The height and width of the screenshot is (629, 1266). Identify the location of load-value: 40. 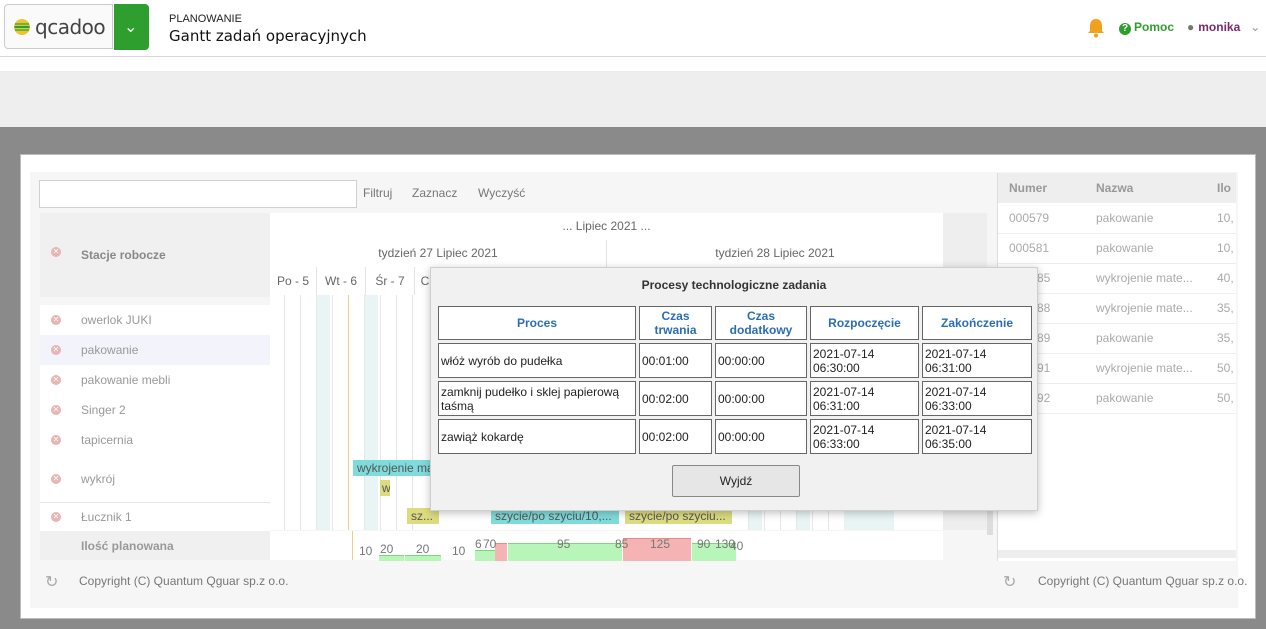
(737, 546).